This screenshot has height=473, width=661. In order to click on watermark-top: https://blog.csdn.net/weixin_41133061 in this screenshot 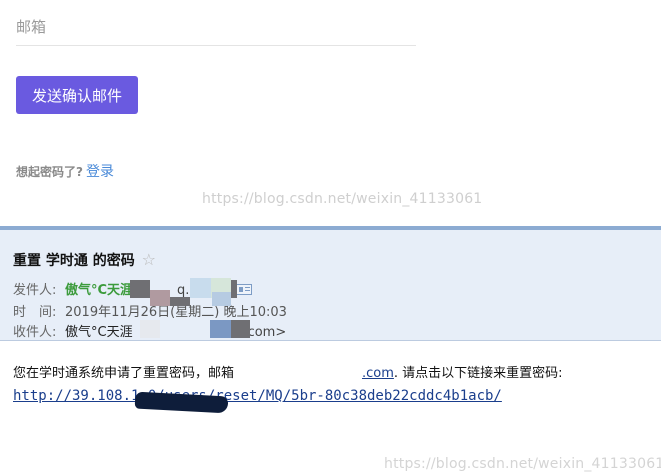, I will do `click(342, 199)`.